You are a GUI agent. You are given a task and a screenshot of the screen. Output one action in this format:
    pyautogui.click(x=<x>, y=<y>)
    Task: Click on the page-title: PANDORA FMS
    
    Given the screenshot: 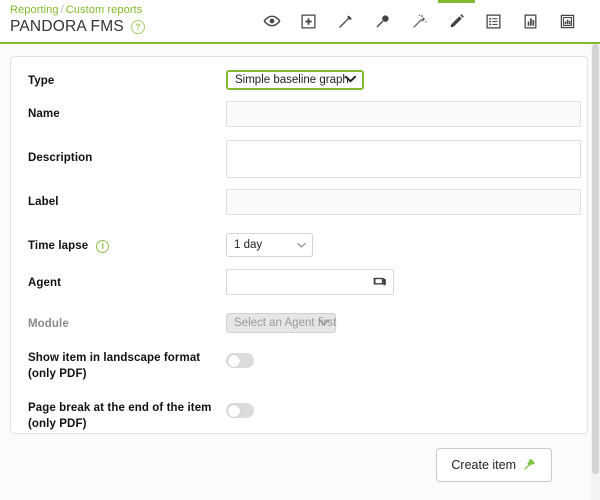 What is the action you would take?
    pyautogui.click(x=67, y=26)
    